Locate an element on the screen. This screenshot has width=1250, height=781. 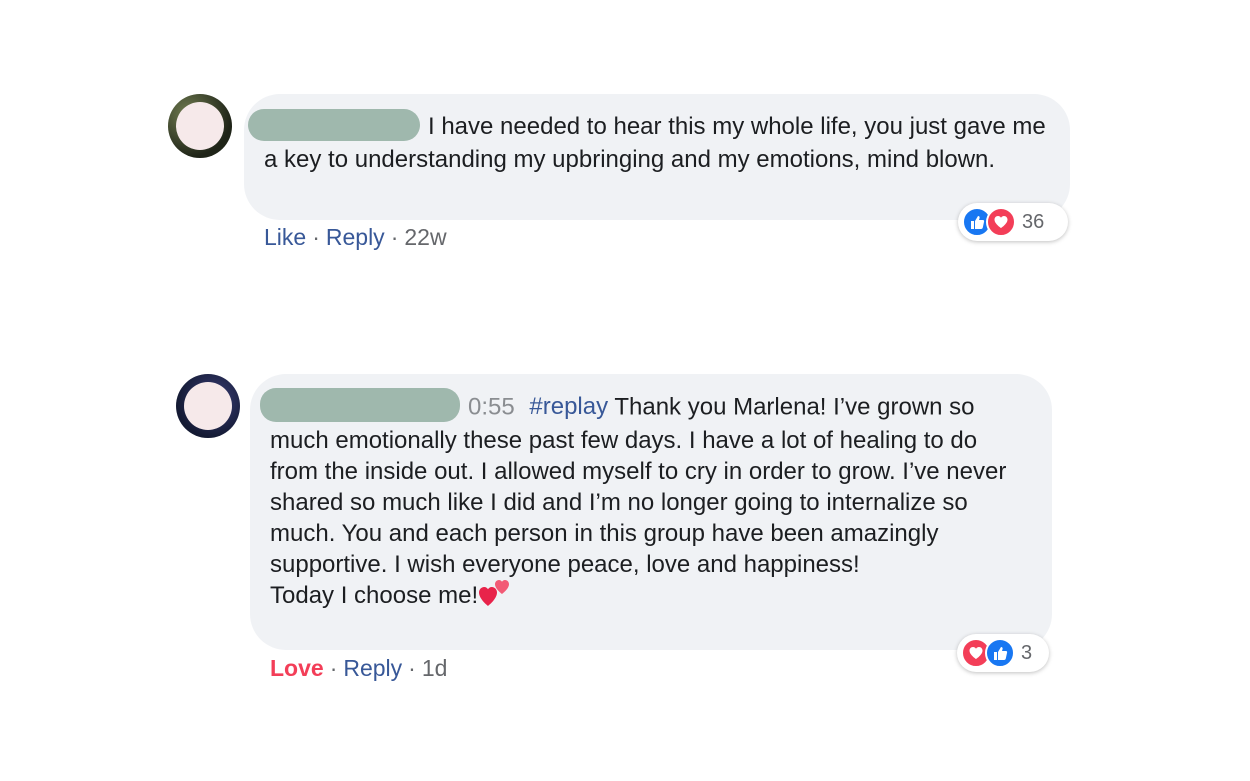
reaction-summary: 3 is located at coordinates (1003, 653).